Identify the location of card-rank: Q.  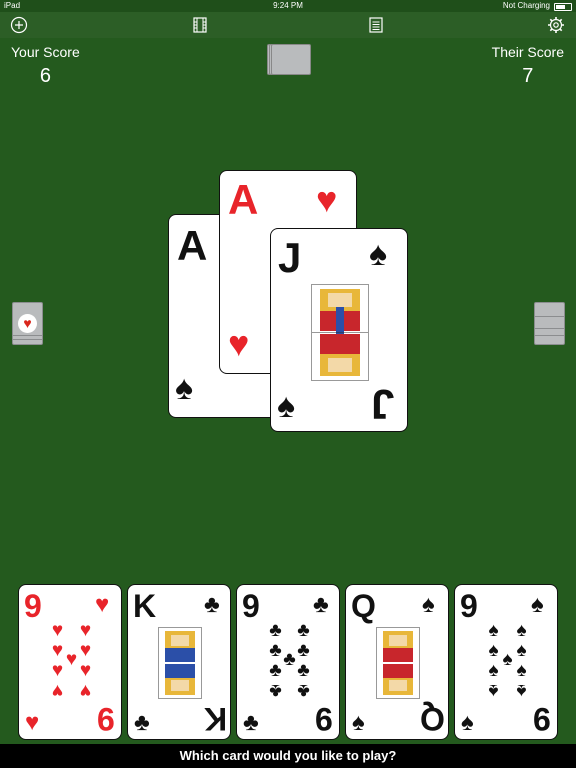
(363, 606).